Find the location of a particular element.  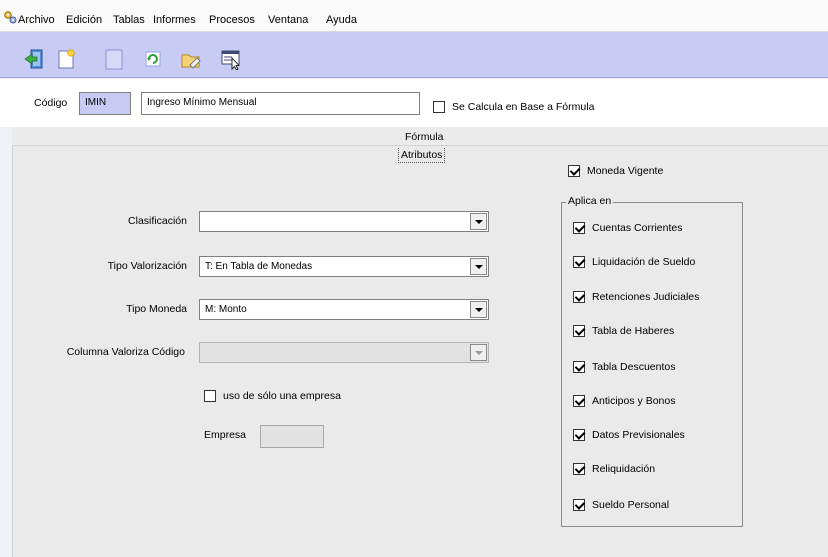

menu-archivo: Archivo is located at coordinates (36, 20).